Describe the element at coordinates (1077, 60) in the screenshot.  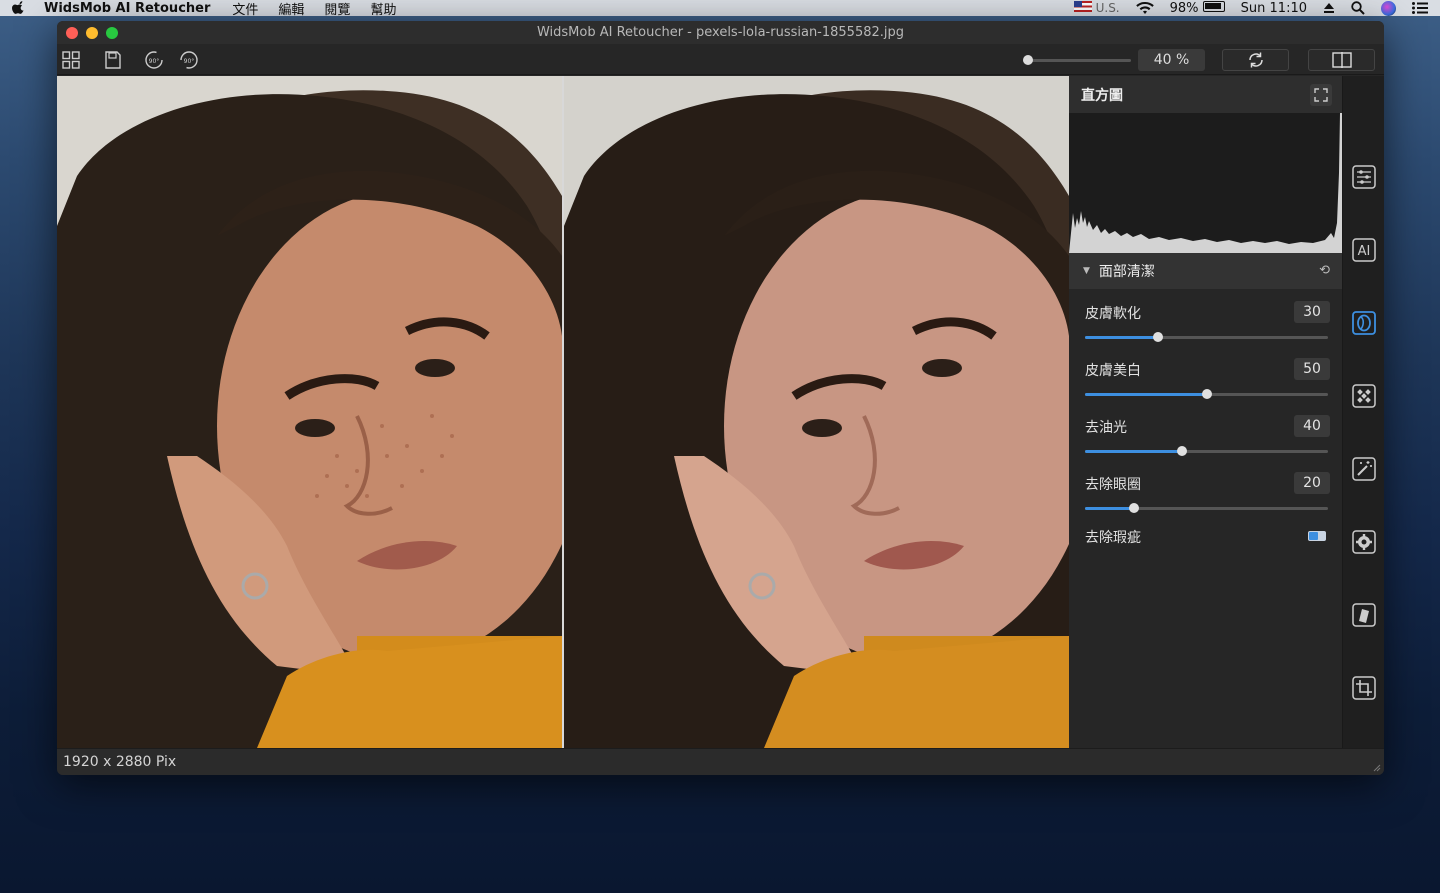
I see `zoom-slider-track` at that location.